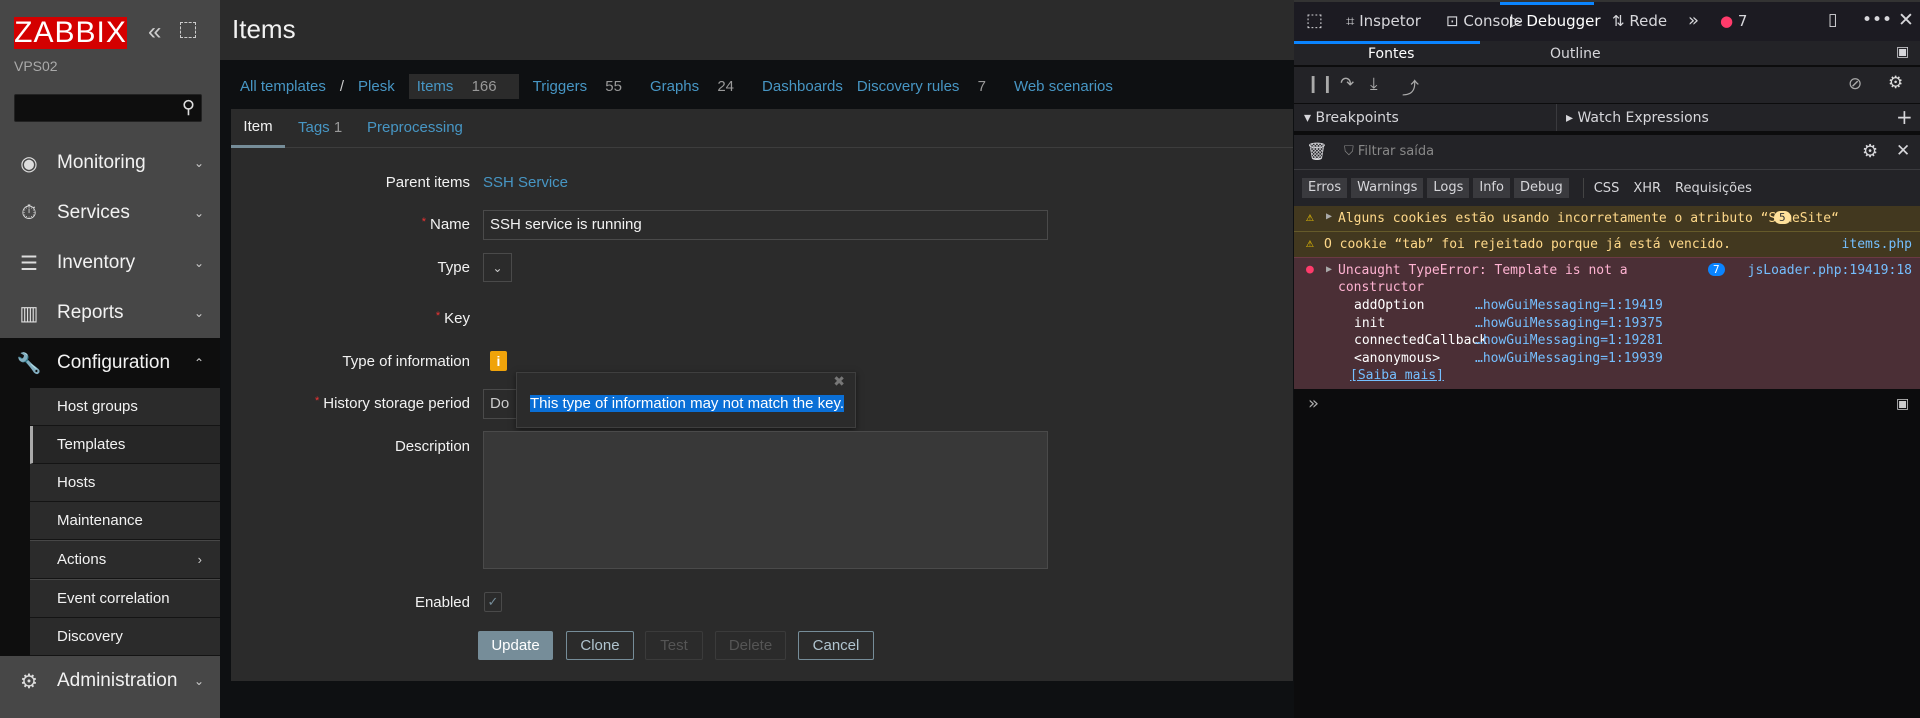 This screenshot has height=718, width=1920. I want to click on cancel-button: Cancel, so click(836, 645).